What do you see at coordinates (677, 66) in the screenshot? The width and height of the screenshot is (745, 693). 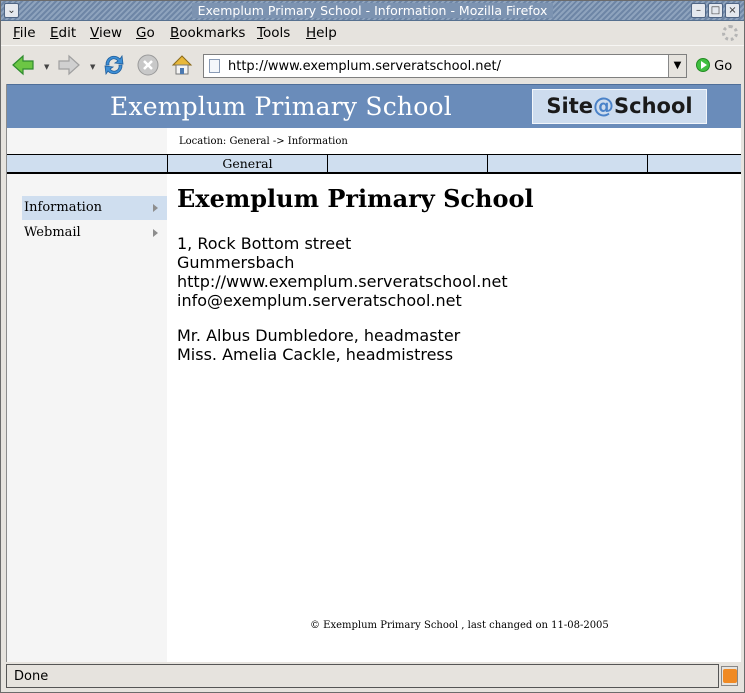 I see `url-history-dropdown: ▼` at bounding box center [677, 66].